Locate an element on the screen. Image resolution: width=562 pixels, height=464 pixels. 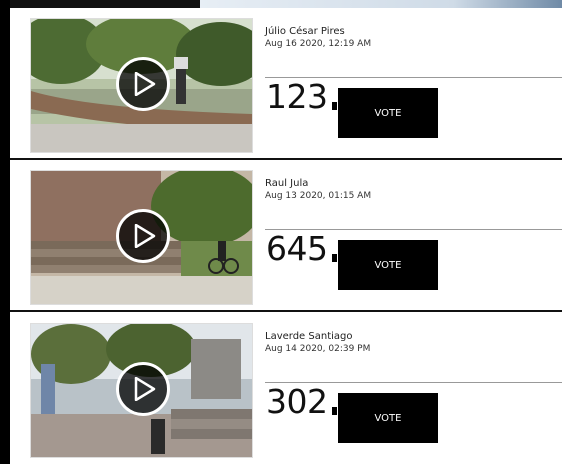
top-bar-dark is located at coordinates (105, 4).